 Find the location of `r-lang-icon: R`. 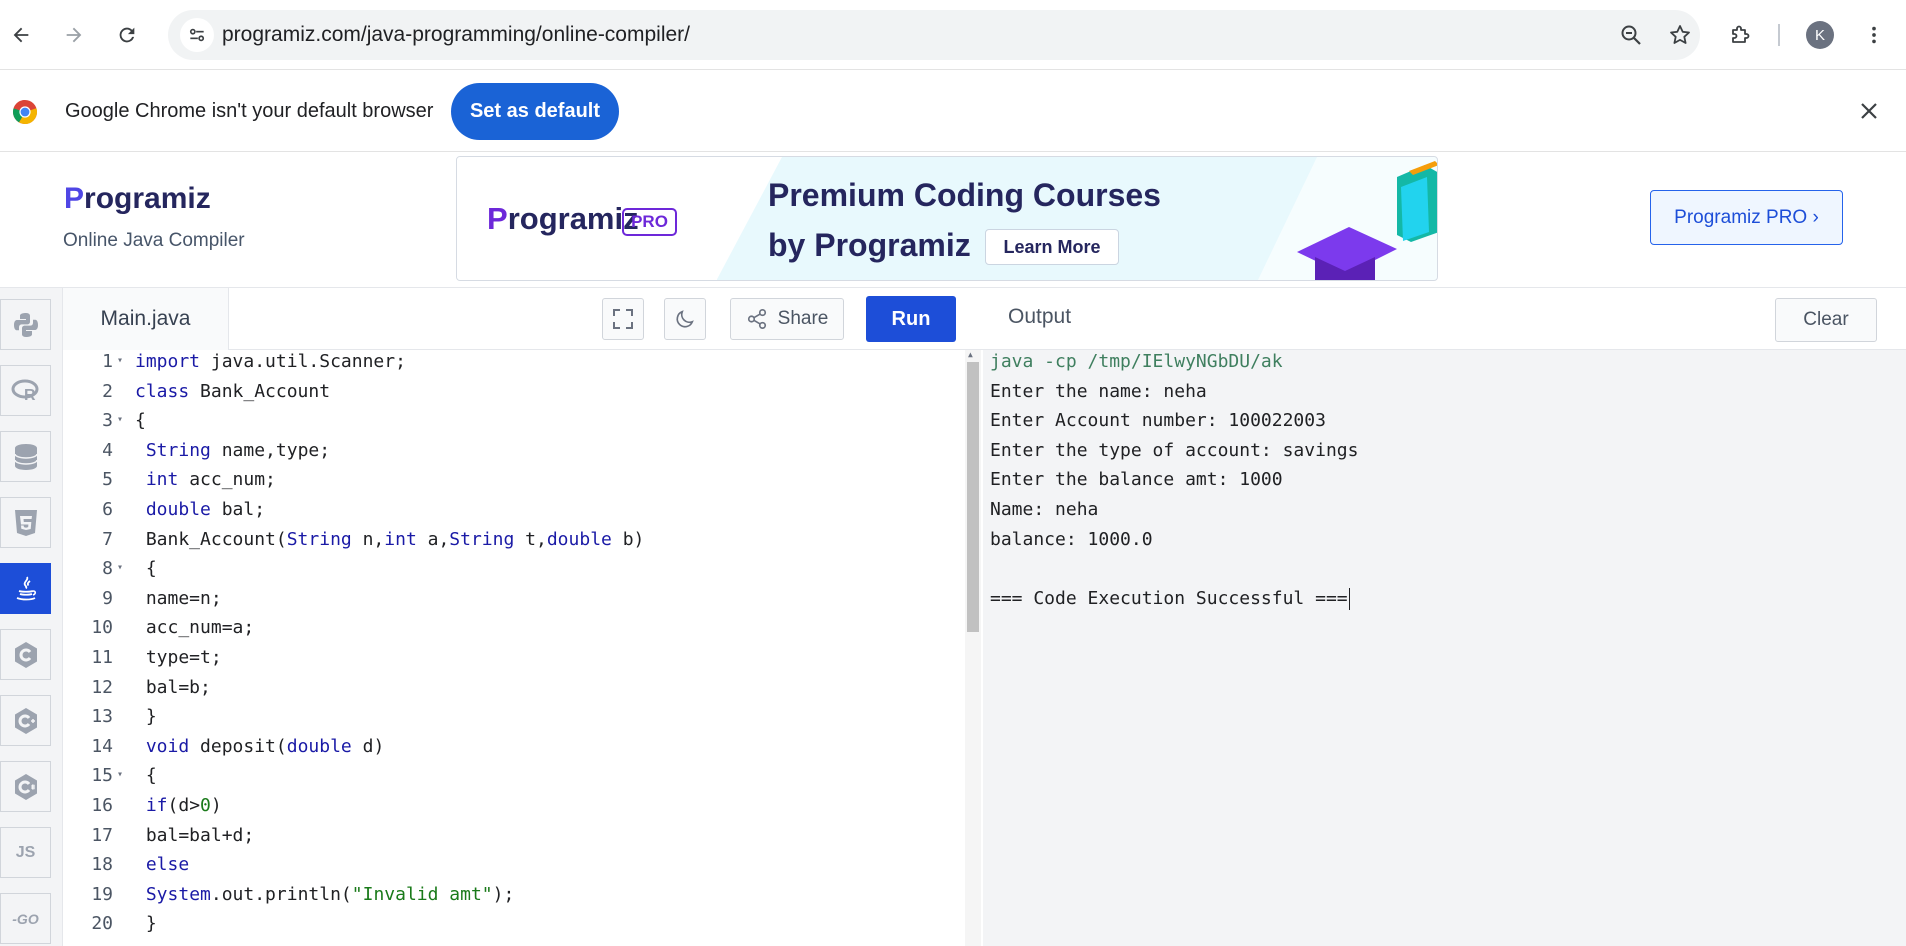

r-lang-icon: R is located at coordinates (24, 391).